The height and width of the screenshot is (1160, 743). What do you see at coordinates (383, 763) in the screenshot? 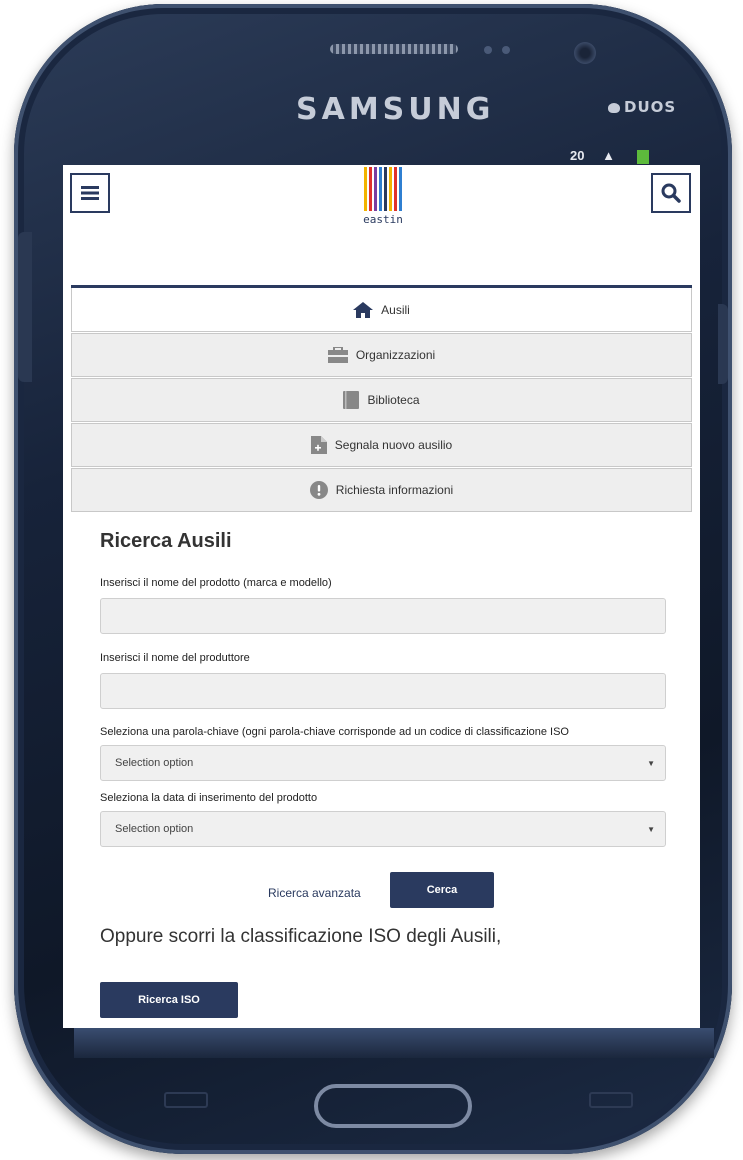
I see `keyword-select: Selection option ▼` at bounding box center [383, 763].